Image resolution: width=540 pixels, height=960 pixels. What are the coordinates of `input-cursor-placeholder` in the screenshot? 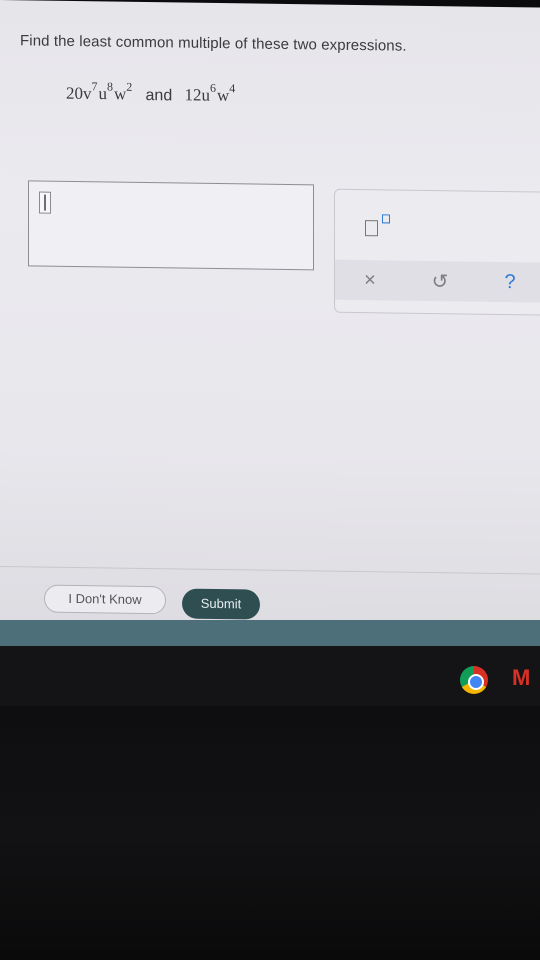 It's located at (45, 202).